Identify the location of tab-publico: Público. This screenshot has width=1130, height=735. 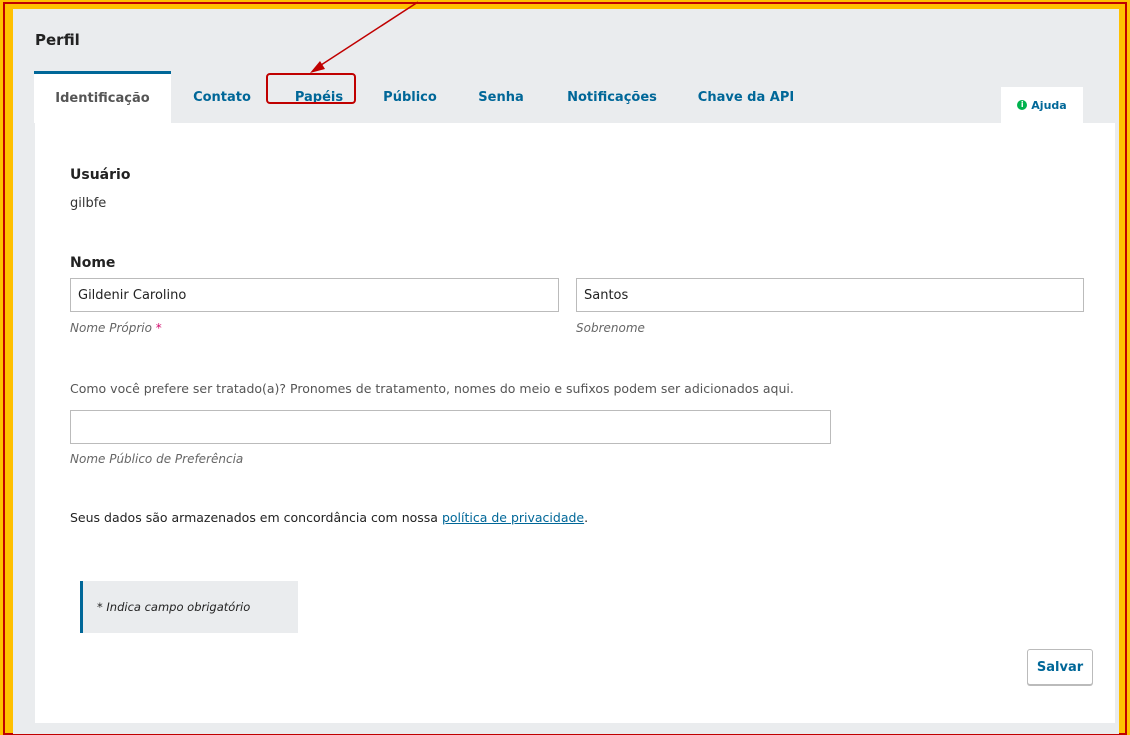
(410, 97).